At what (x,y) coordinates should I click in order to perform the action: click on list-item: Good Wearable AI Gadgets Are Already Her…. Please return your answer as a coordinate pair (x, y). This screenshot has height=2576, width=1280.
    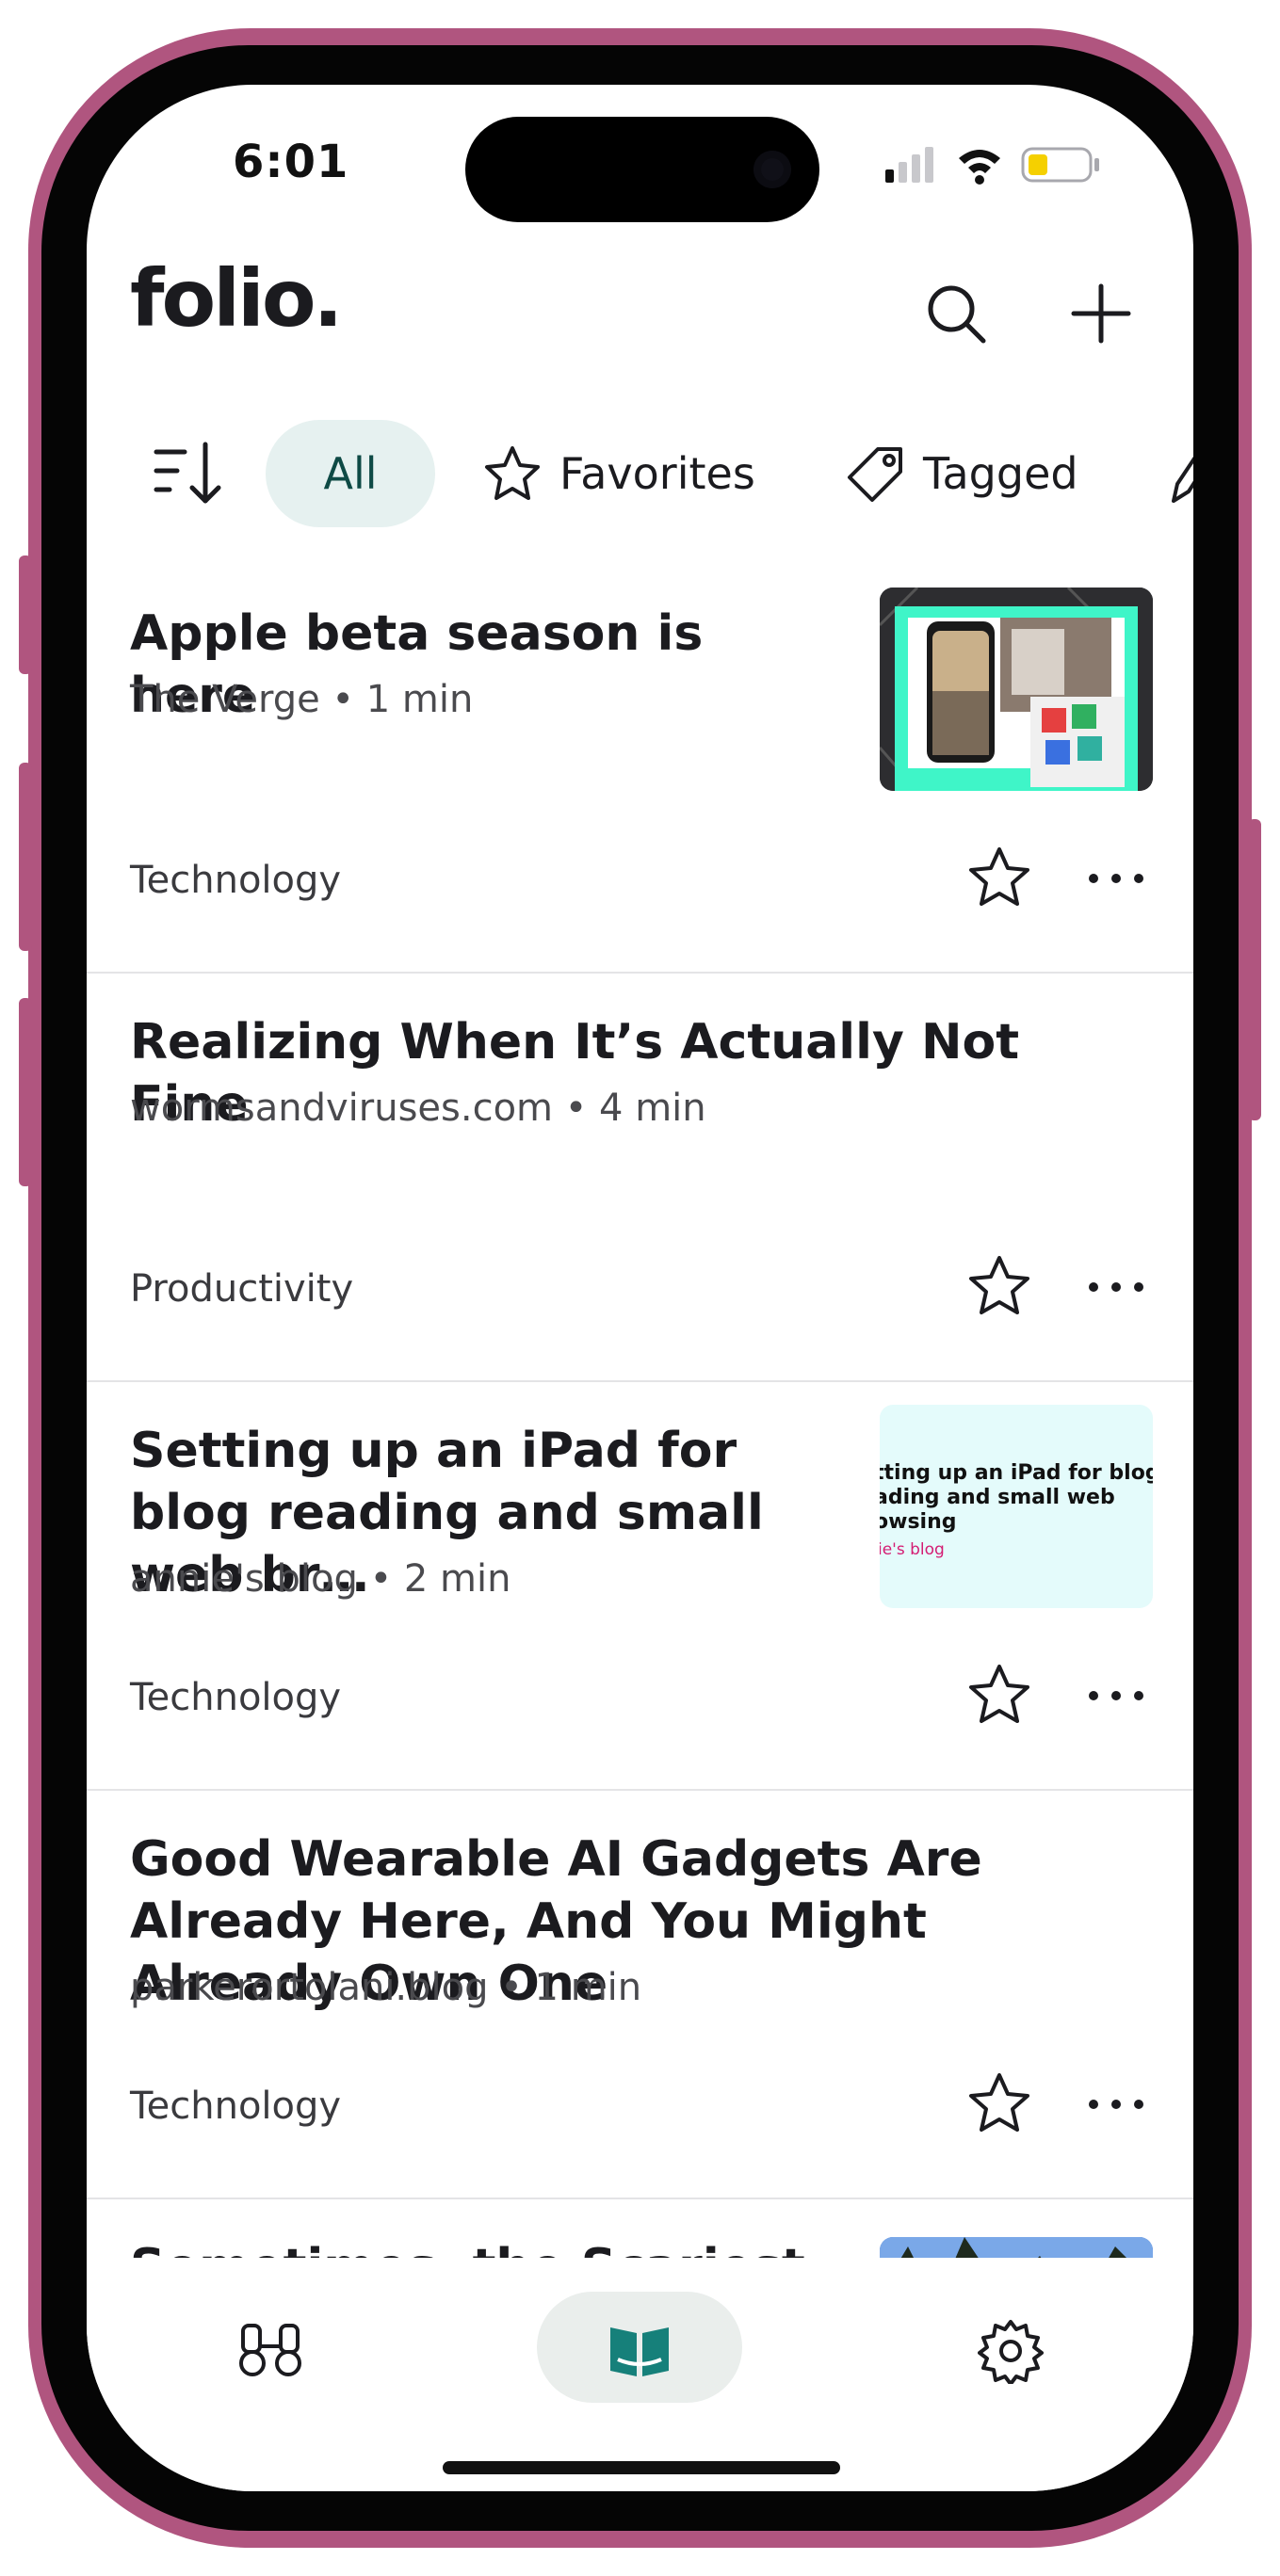
    Looking at the image, I should click on (640, 1995).